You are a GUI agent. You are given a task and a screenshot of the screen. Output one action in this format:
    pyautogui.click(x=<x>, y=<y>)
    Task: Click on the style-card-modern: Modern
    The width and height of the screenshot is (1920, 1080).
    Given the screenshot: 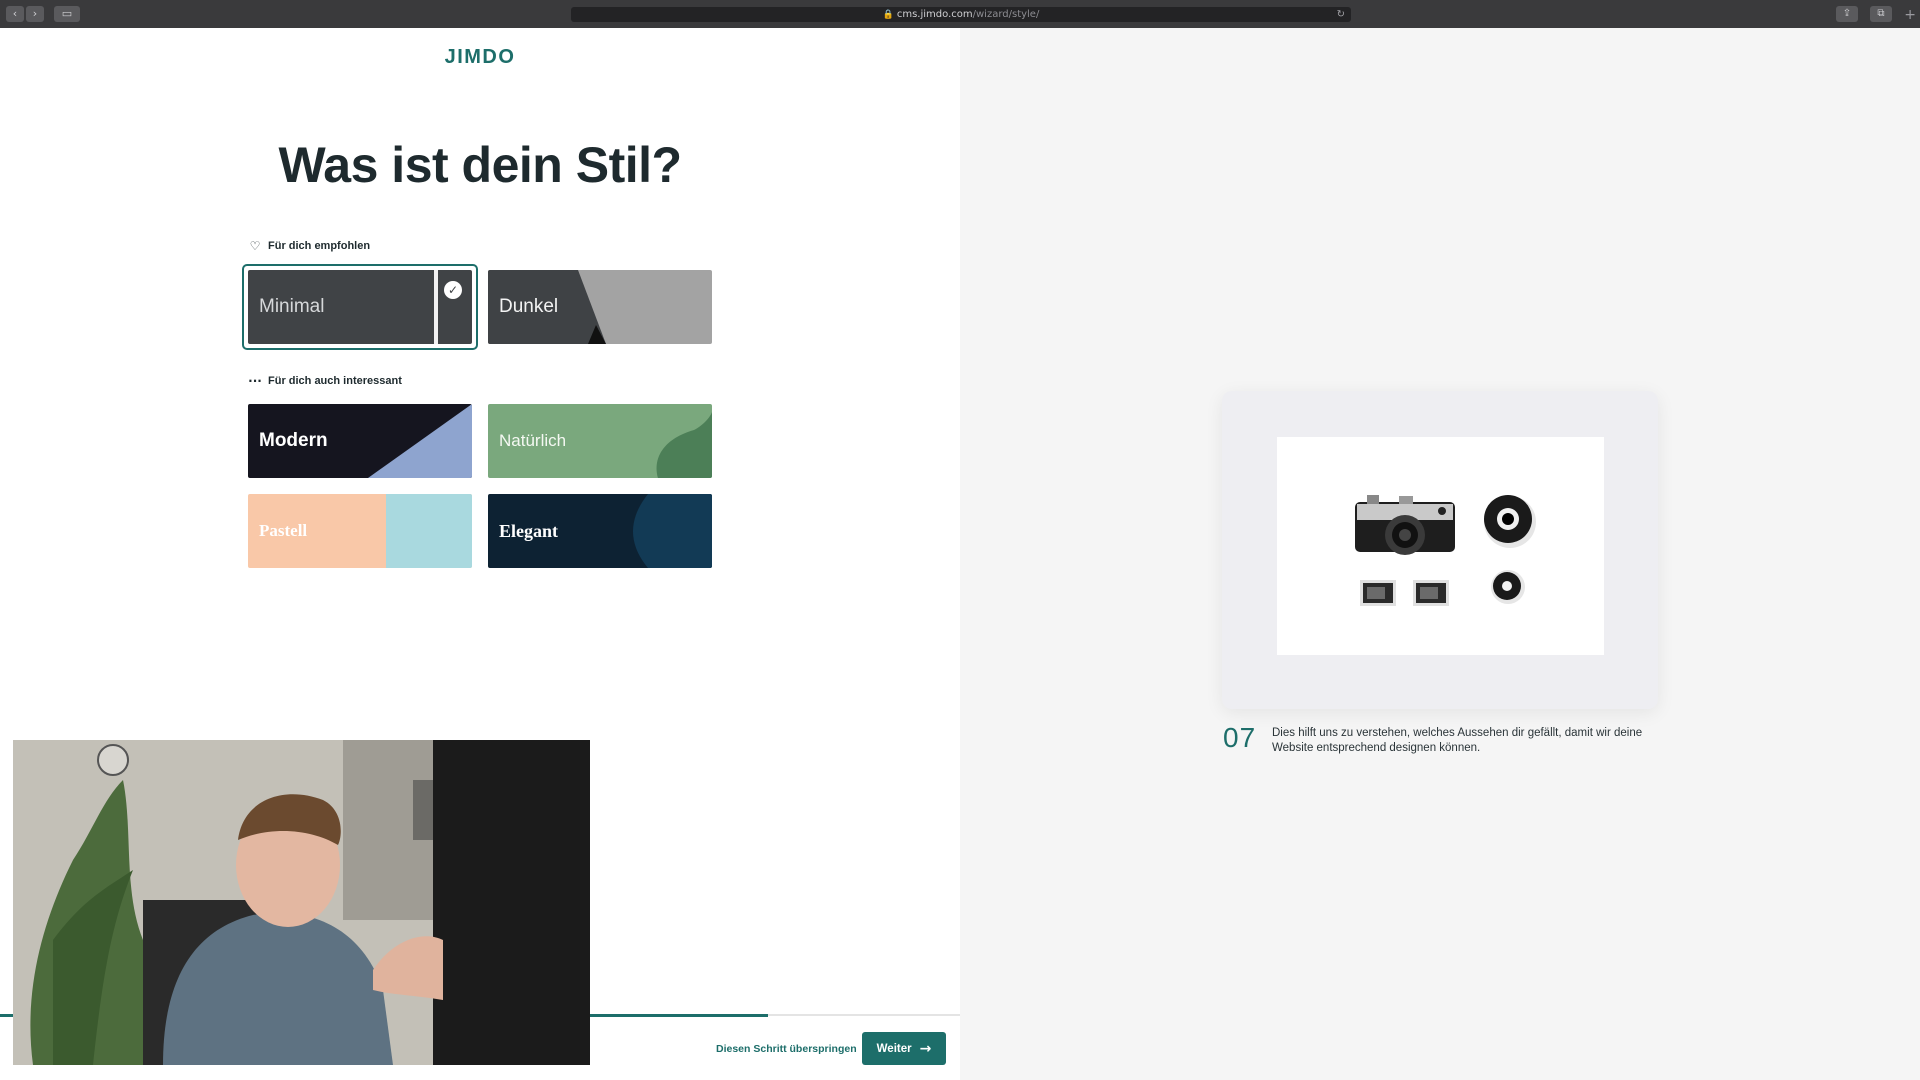 What is the action you would take?
    pyautogui.click(x=360, y=441)
    